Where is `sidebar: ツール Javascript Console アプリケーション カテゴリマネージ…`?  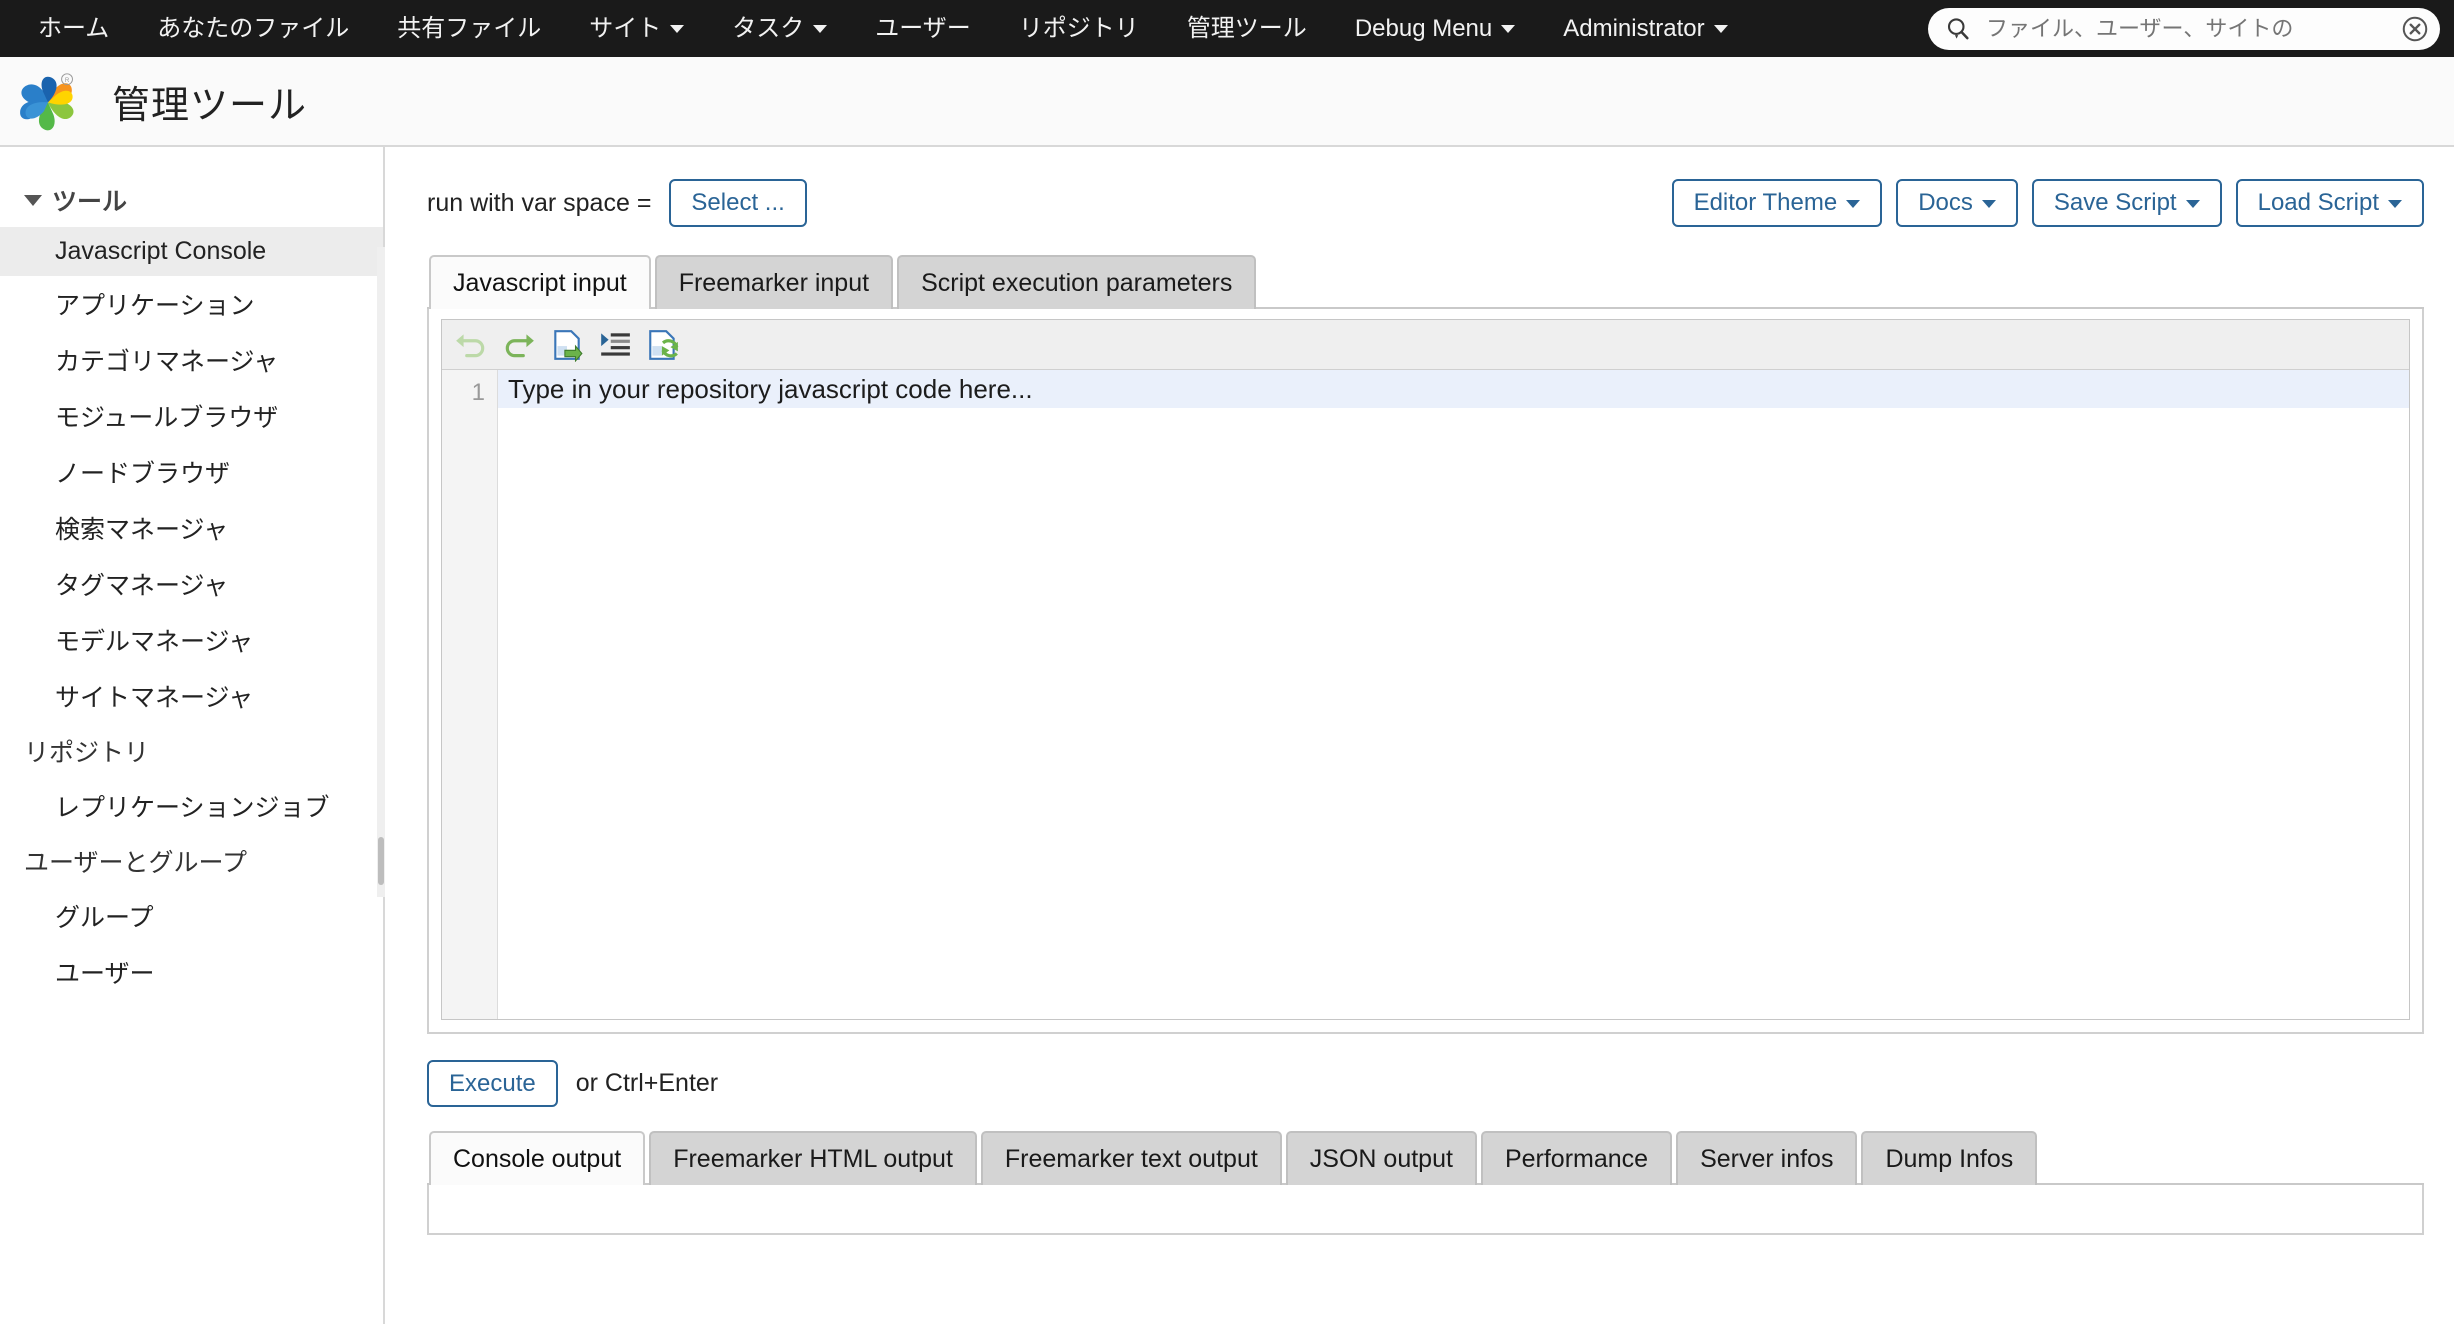 sidebar: ツール Javascript Console アプリケーション カテゴリマネージ… is located at coordinates (192, 735).